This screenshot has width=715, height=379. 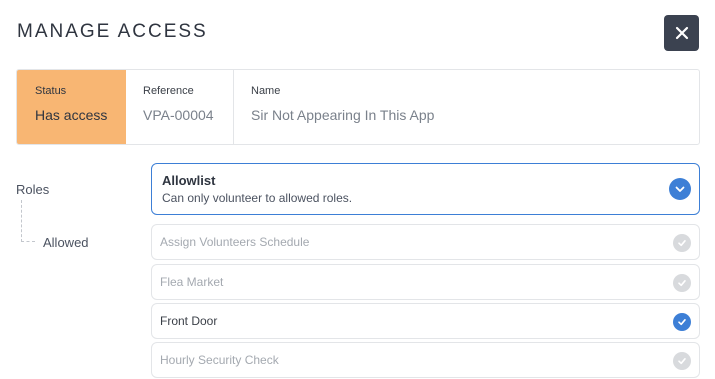 What do you see at coordinates (425, 282) in the screenshot?
I see `role-item-flea-market: Flea Market` at bounding box center [425, 282].